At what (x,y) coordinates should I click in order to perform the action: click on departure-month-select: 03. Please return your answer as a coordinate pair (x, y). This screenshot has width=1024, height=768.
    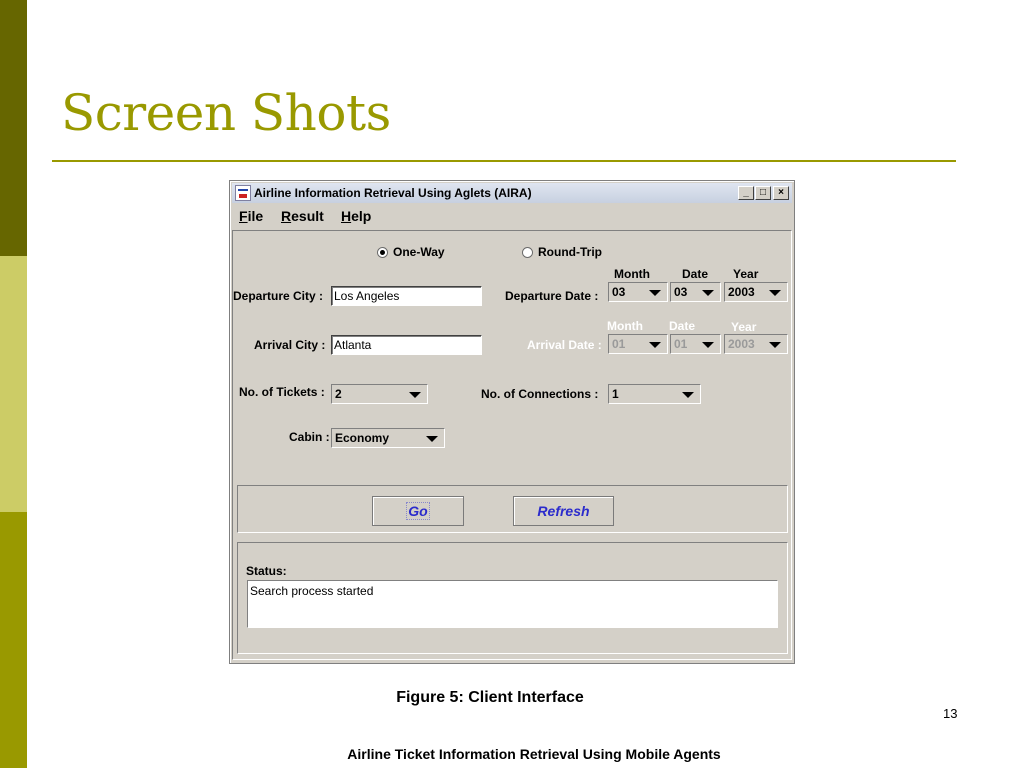
    Looking at the image, I should click on (638, 292).